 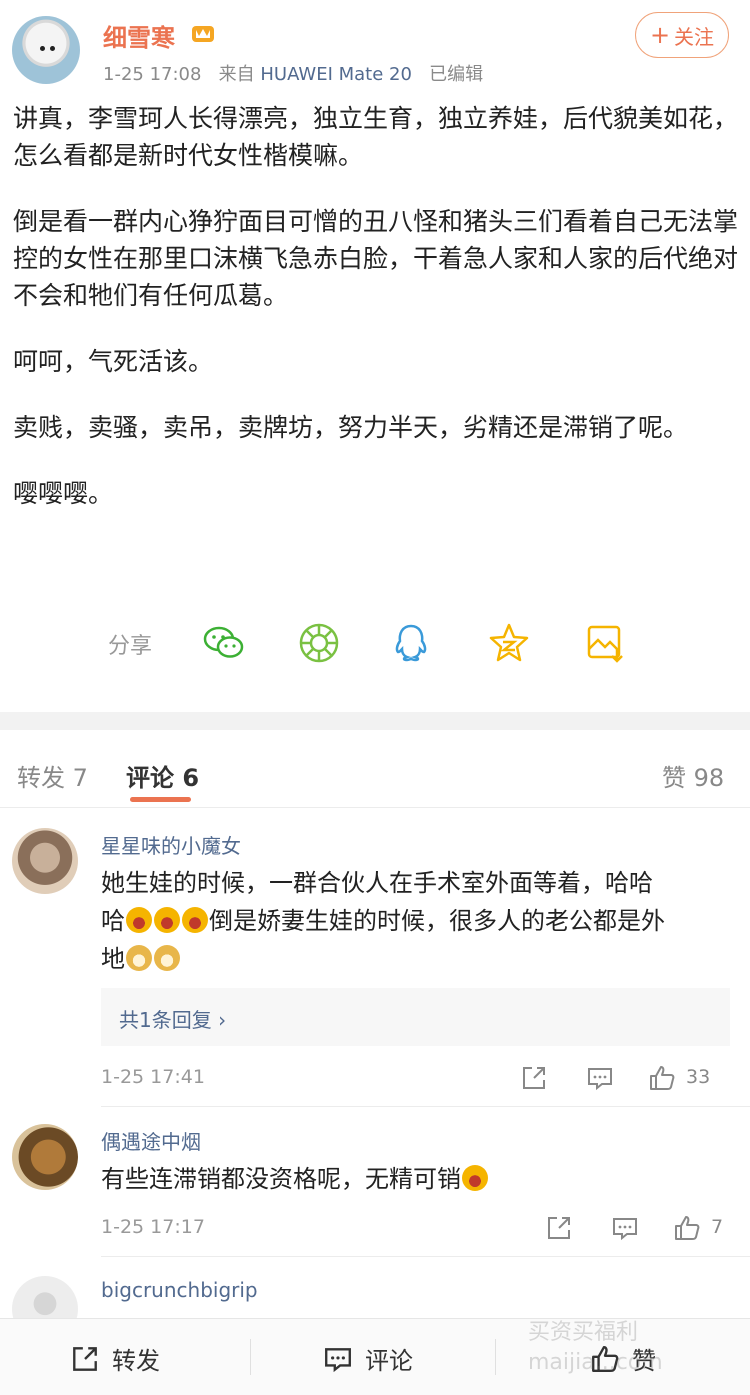 I want to click on commenter-name: 星星味的小魔女, so click(x=171, y=844).